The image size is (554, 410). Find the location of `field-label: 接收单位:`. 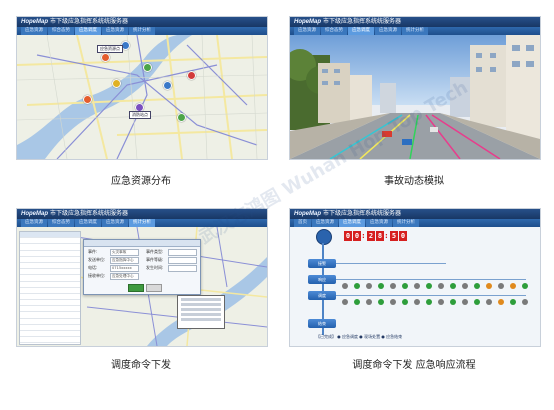

field-label: 接收单位: is located at coordinates (97, 275).